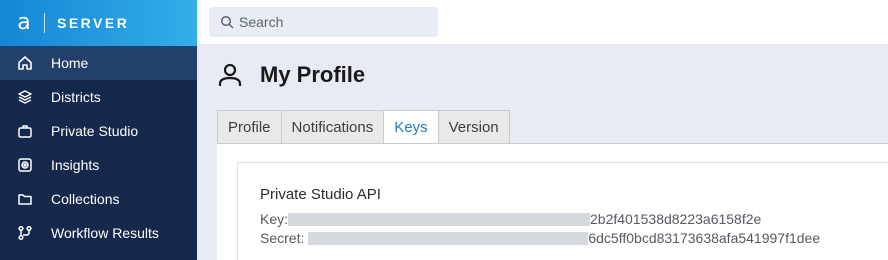 This screenshot has width=888, height=260. What do you see at coordinates (25, 97) in the screenshot?
I see `layers-icon` at bounding box center [25, 97].